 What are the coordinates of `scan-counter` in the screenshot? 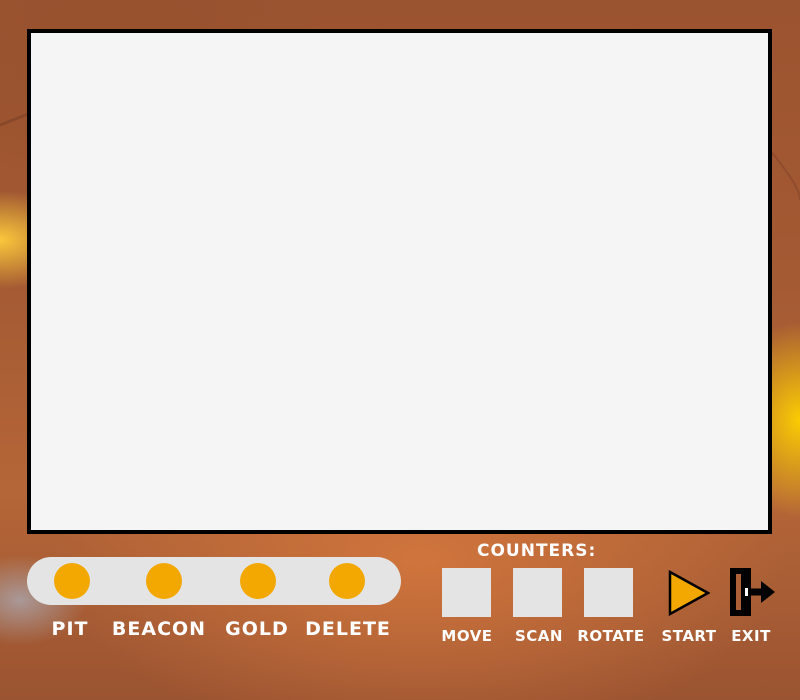 It's located at (537, 592).